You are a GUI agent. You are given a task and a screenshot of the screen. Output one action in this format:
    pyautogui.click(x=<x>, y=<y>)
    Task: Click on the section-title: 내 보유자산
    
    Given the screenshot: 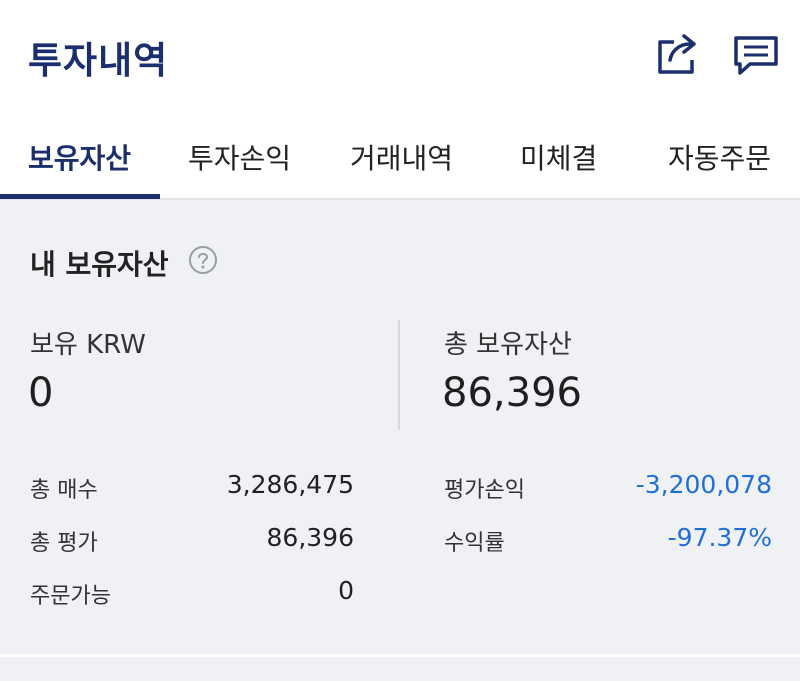 What is the action you would take?
    pyautogui.click(x=99, y=264)
    